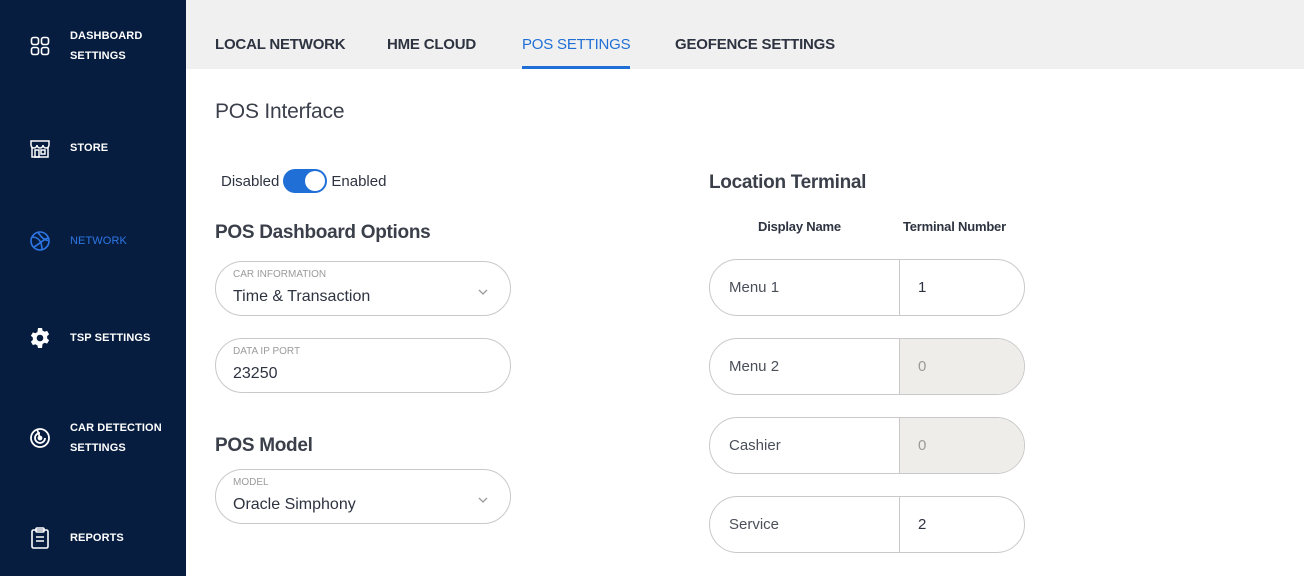 This screenshot has height=576, width=1304. What do you see at coordinates (280, 111) in the screenshot?
I see `pos-interface-title: POS Interface` at bounding box center [280, 111].